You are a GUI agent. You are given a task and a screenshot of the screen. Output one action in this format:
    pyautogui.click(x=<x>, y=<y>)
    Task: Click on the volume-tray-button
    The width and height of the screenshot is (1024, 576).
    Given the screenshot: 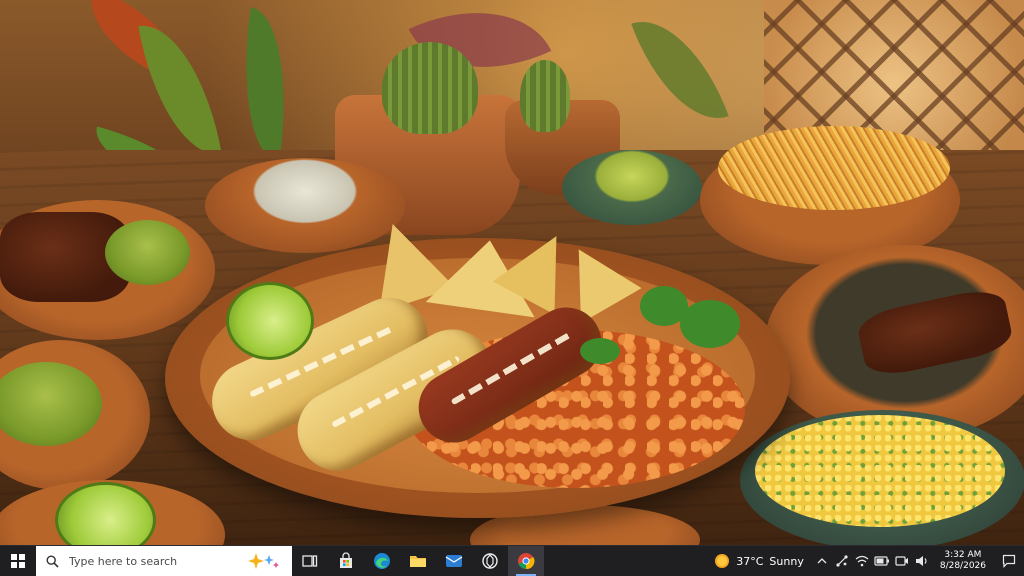 What is the action you would take?
    pyautogui.click(x=922, y=561)
    